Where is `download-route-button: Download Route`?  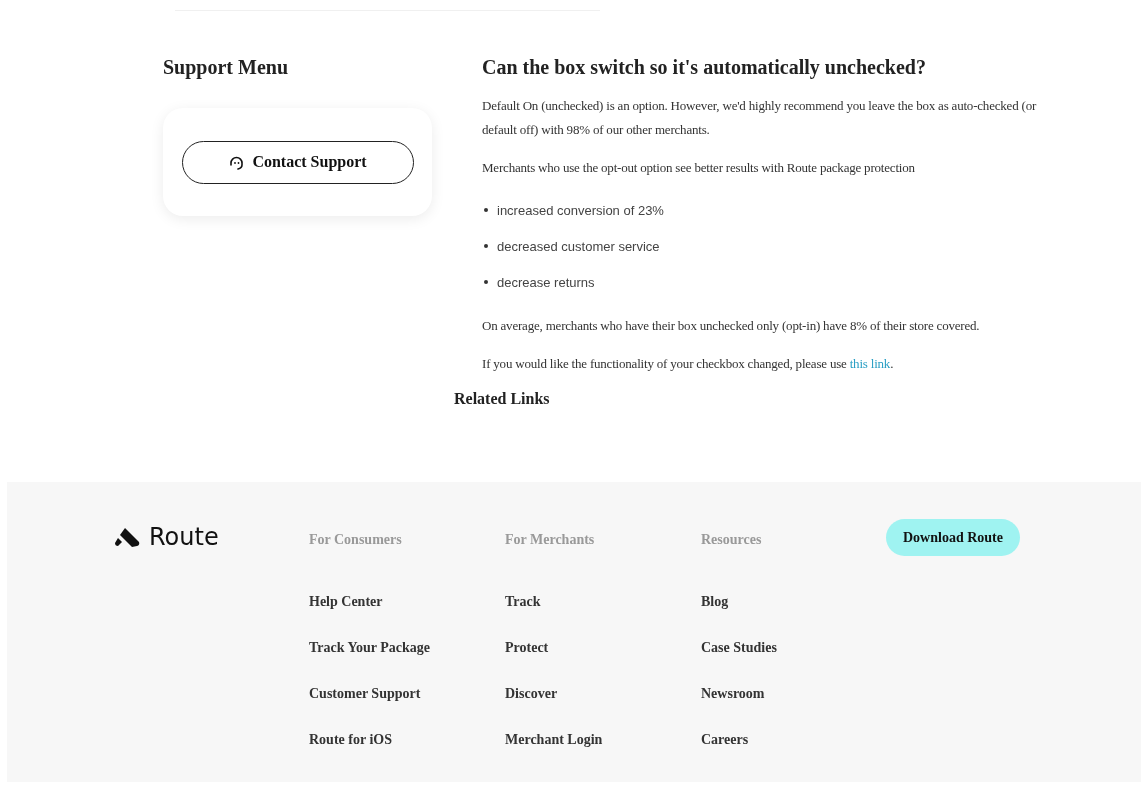
download-route-button: Download Route is located at coordinates (953, 537).